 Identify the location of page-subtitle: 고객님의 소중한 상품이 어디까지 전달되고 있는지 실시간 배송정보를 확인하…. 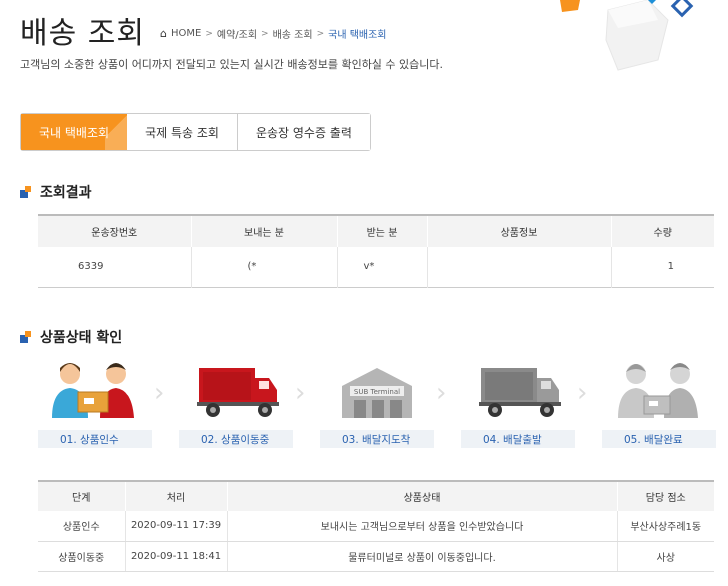
(232, 64).